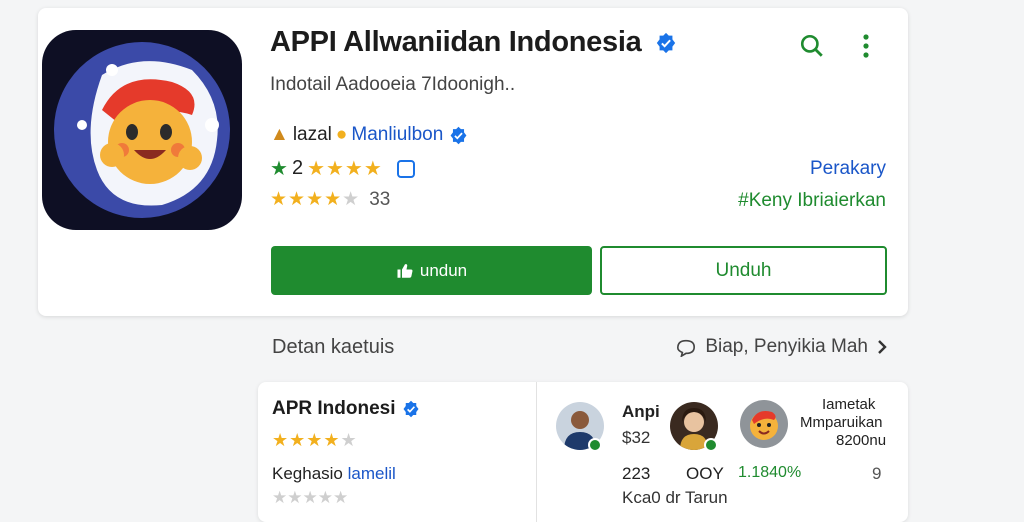 The height and width of the screenshot is (522, 1024). I want to click on link-bottom: #Keny Ibriaierkan, so click(812, 201).